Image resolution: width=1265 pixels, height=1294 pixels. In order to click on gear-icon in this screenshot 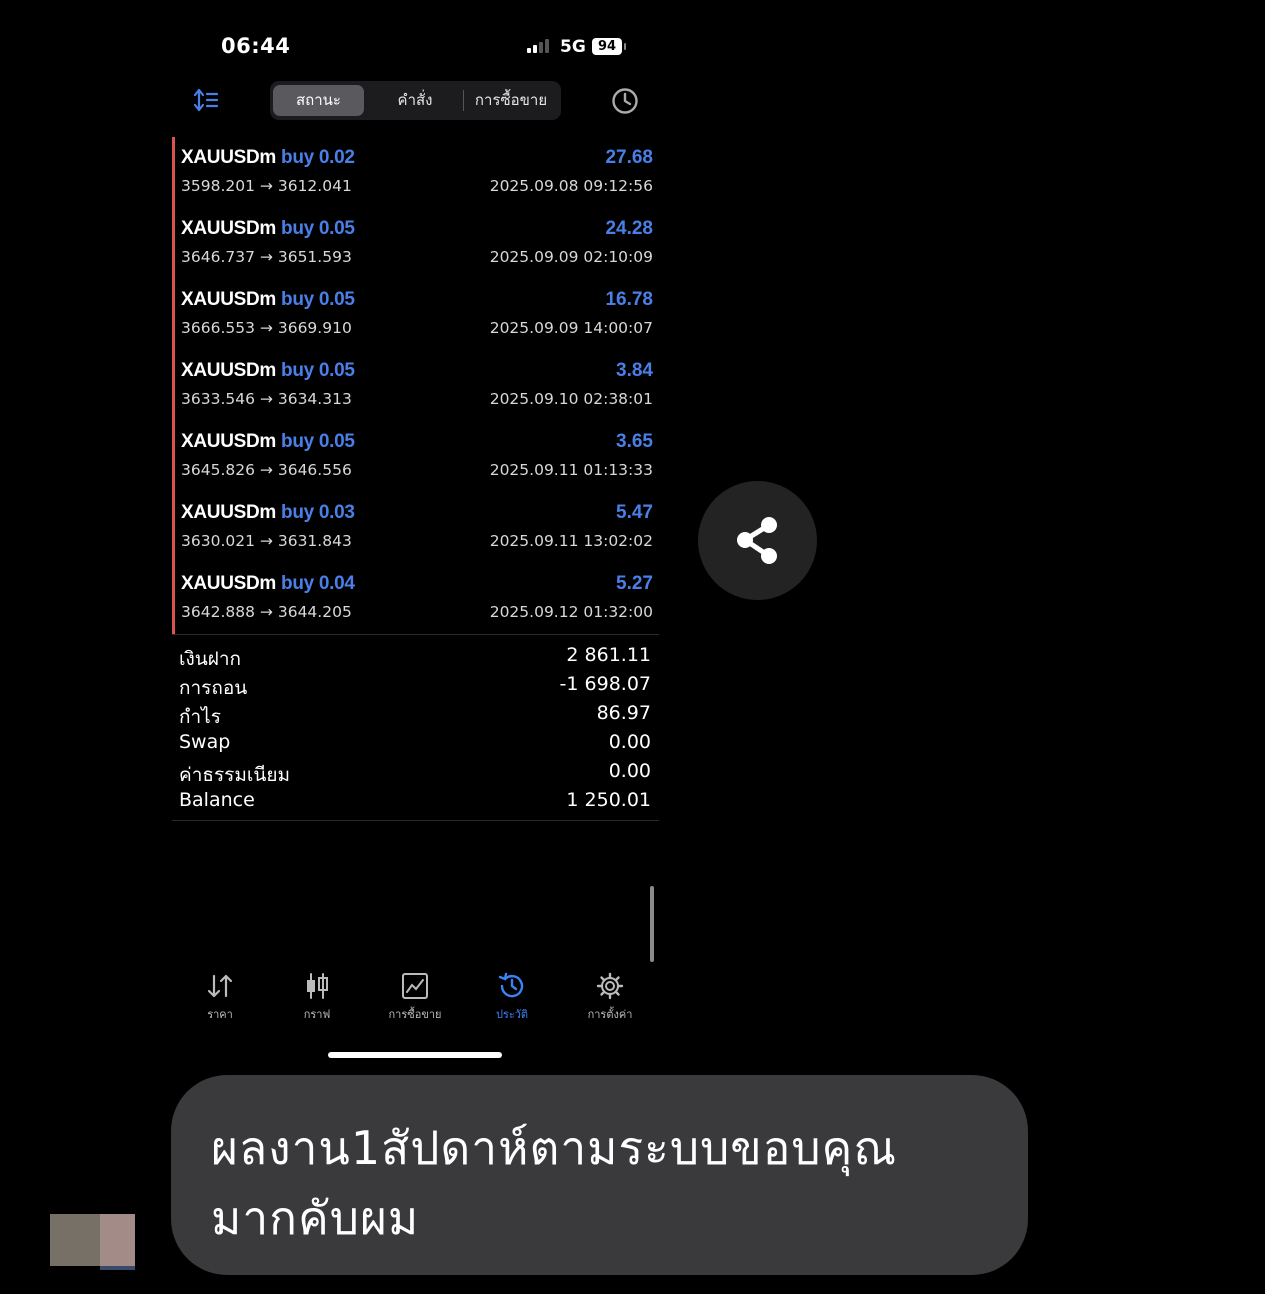, I will do `click(610, 986)`.